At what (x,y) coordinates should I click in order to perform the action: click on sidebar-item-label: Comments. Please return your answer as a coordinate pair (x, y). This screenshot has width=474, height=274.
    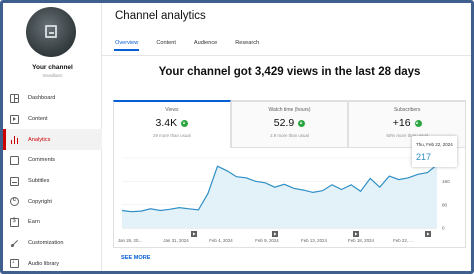
    Looking at the image, I should click on (42, 160).